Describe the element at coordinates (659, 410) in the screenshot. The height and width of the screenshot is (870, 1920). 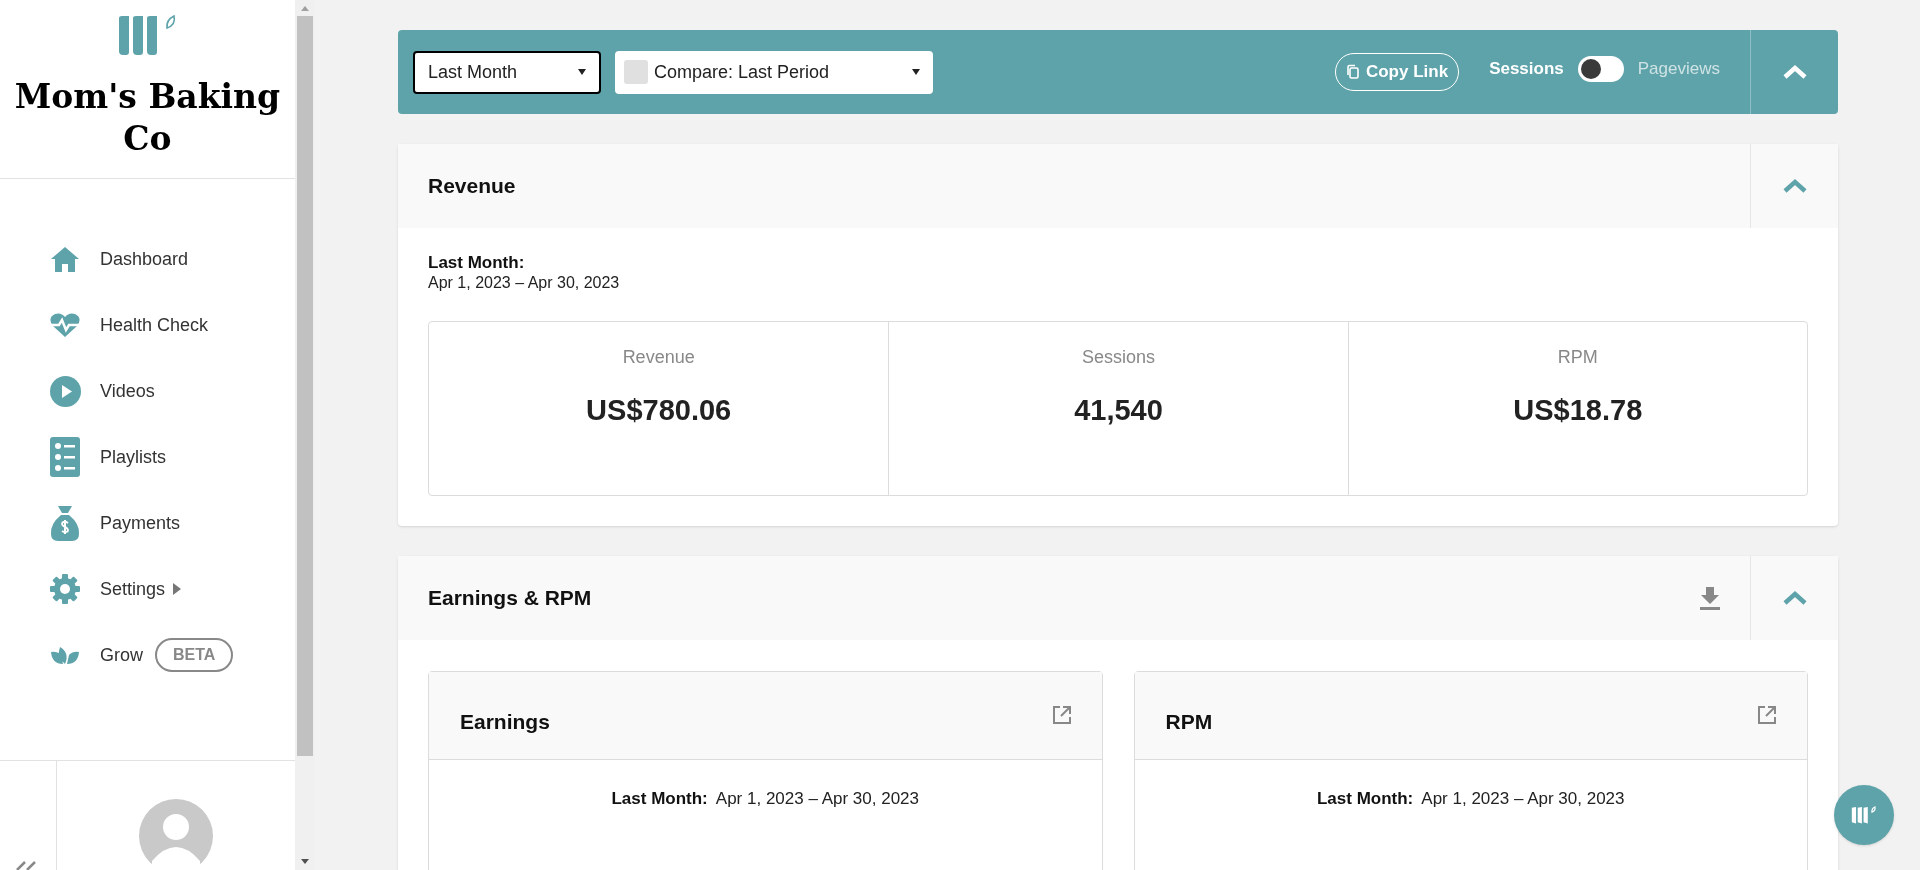
I see `stat-value: US$780.06` at that location.